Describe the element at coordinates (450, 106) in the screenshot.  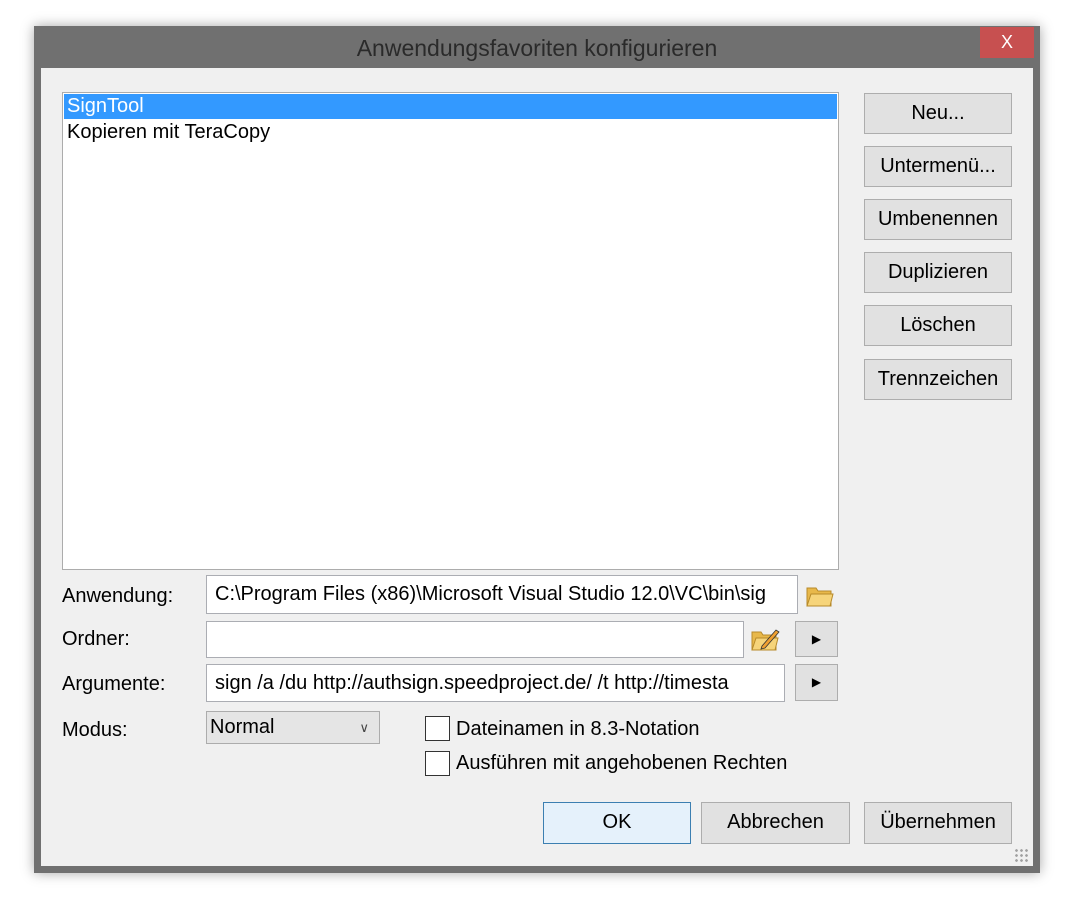
I see `list-item: SignTool` at that location.